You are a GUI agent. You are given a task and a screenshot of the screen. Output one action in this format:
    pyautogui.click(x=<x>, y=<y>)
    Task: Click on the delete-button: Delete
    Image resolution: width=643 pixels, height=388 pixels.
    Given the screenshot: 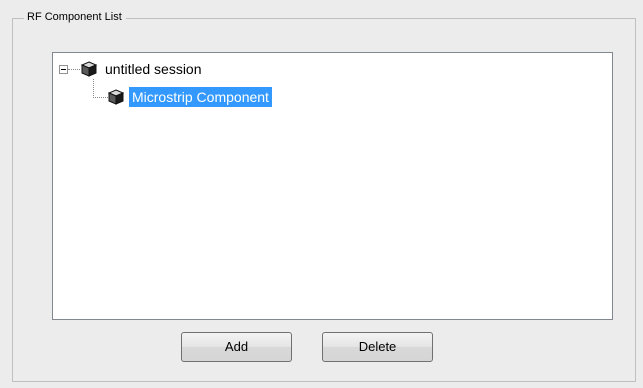 What is the action you would take?
    pyautogui.click(x=377, y=347)
    